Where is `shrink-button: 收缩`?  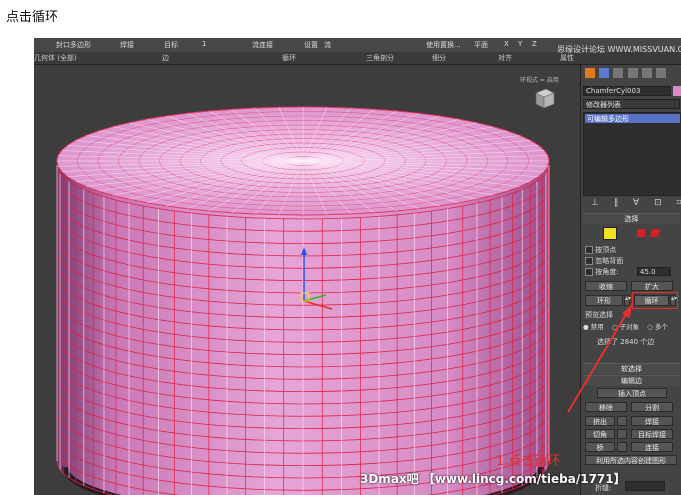 shrink-button: 收缩 is located at coordinates (606, 286).